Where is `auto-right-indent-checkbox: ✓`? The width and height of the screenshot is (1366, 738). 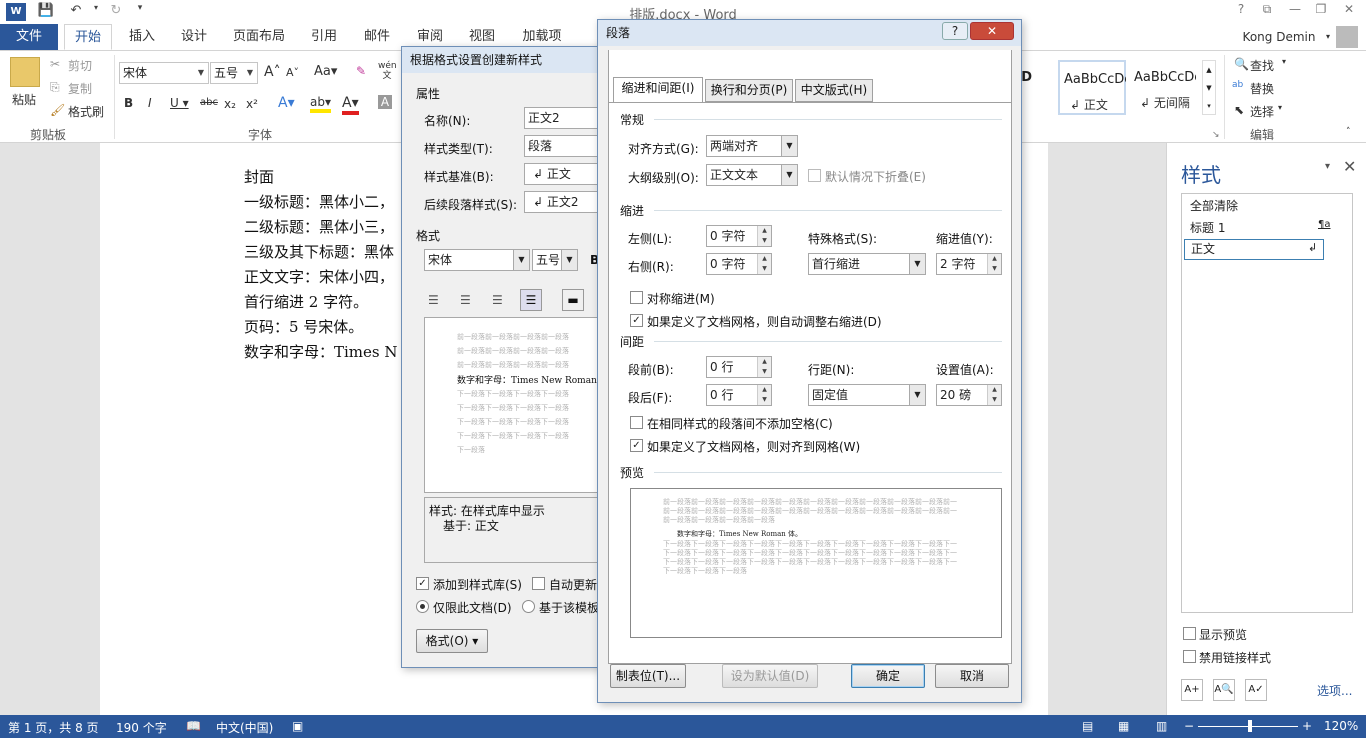
auto-right-indent-checkbox: ✓ is located at coordinates (636, 320).